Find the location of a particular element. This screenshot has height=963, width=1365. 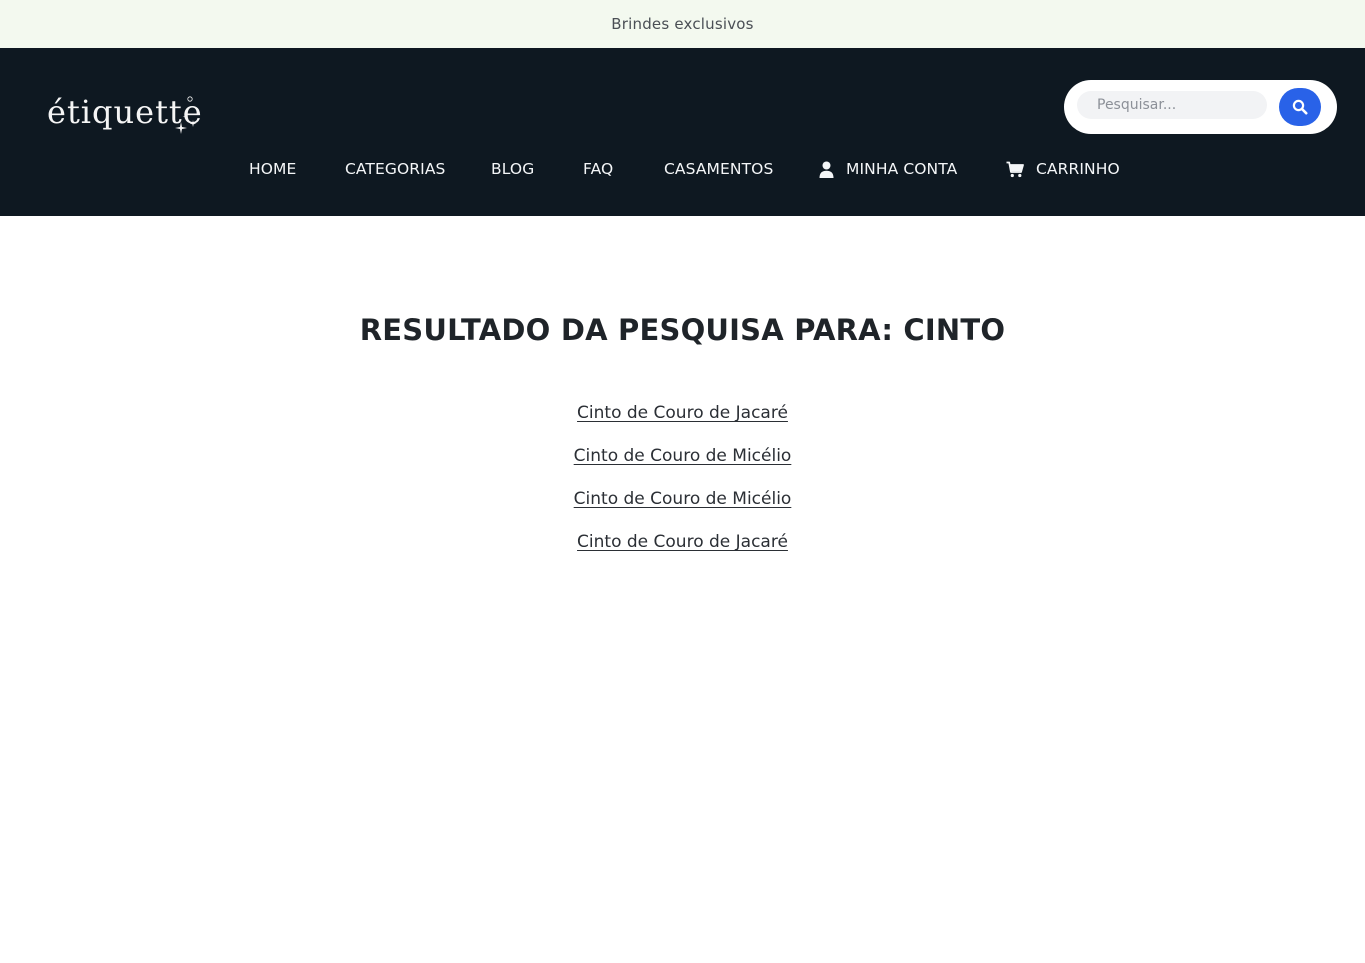

nav-home: HOME is located at coordinates (272, 169).